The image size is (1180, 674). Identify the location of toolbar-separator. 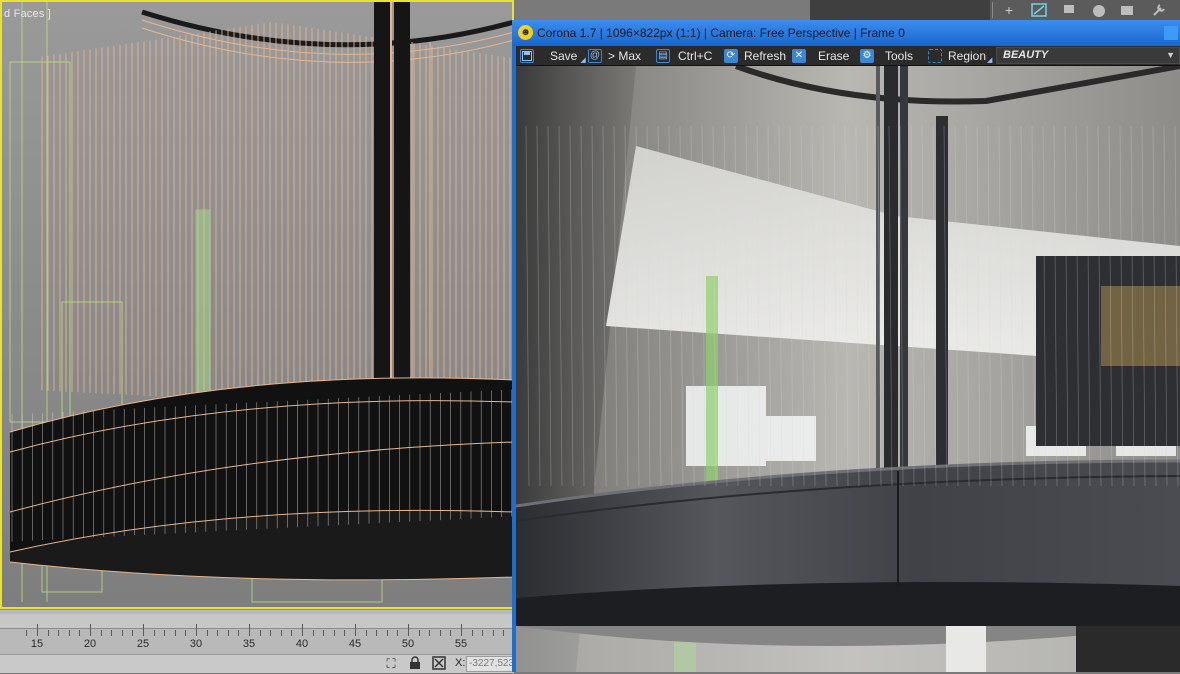
(992, 10).